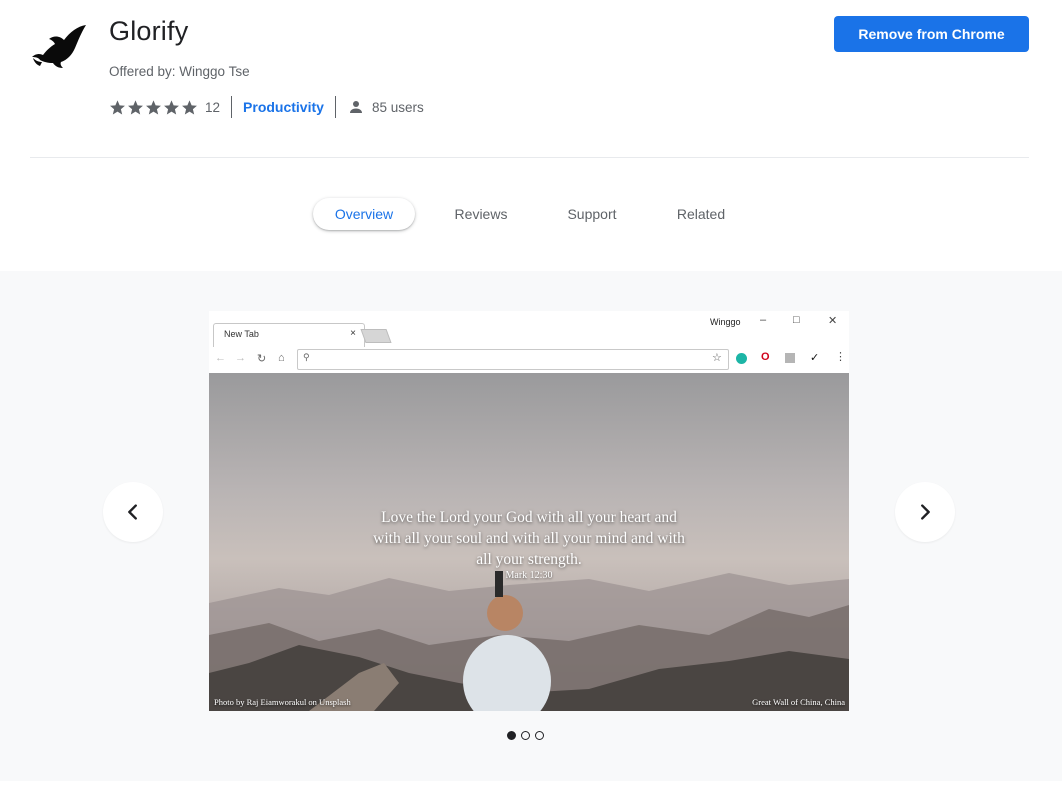 The width and height of the screenshot is (1062, 794). Describe the element at coordinates (531, 215) in the screenshot. I see `detail-tabs: Overview Reviews Support Related` at that location.